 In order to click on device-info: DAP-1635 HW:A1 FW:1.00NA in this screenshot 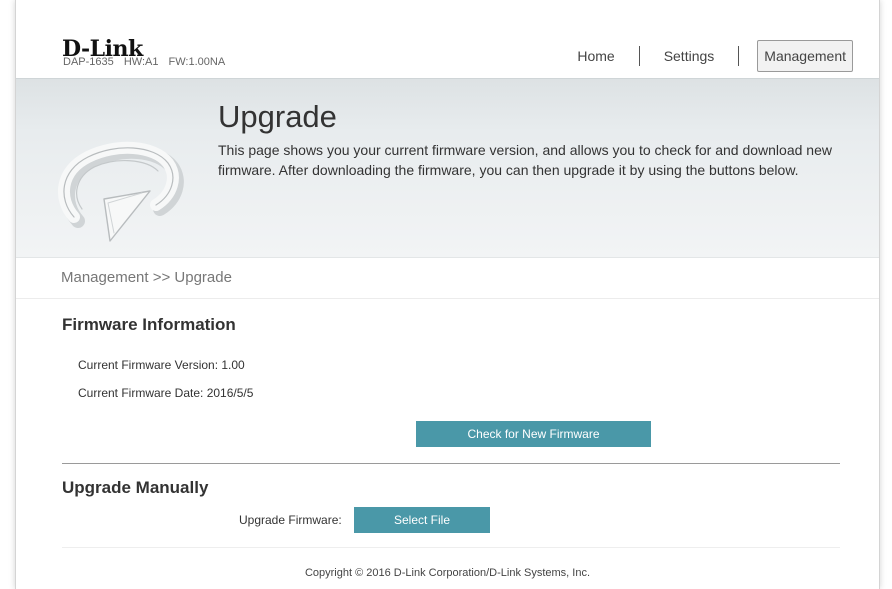, I will do `click(147, 62)`.